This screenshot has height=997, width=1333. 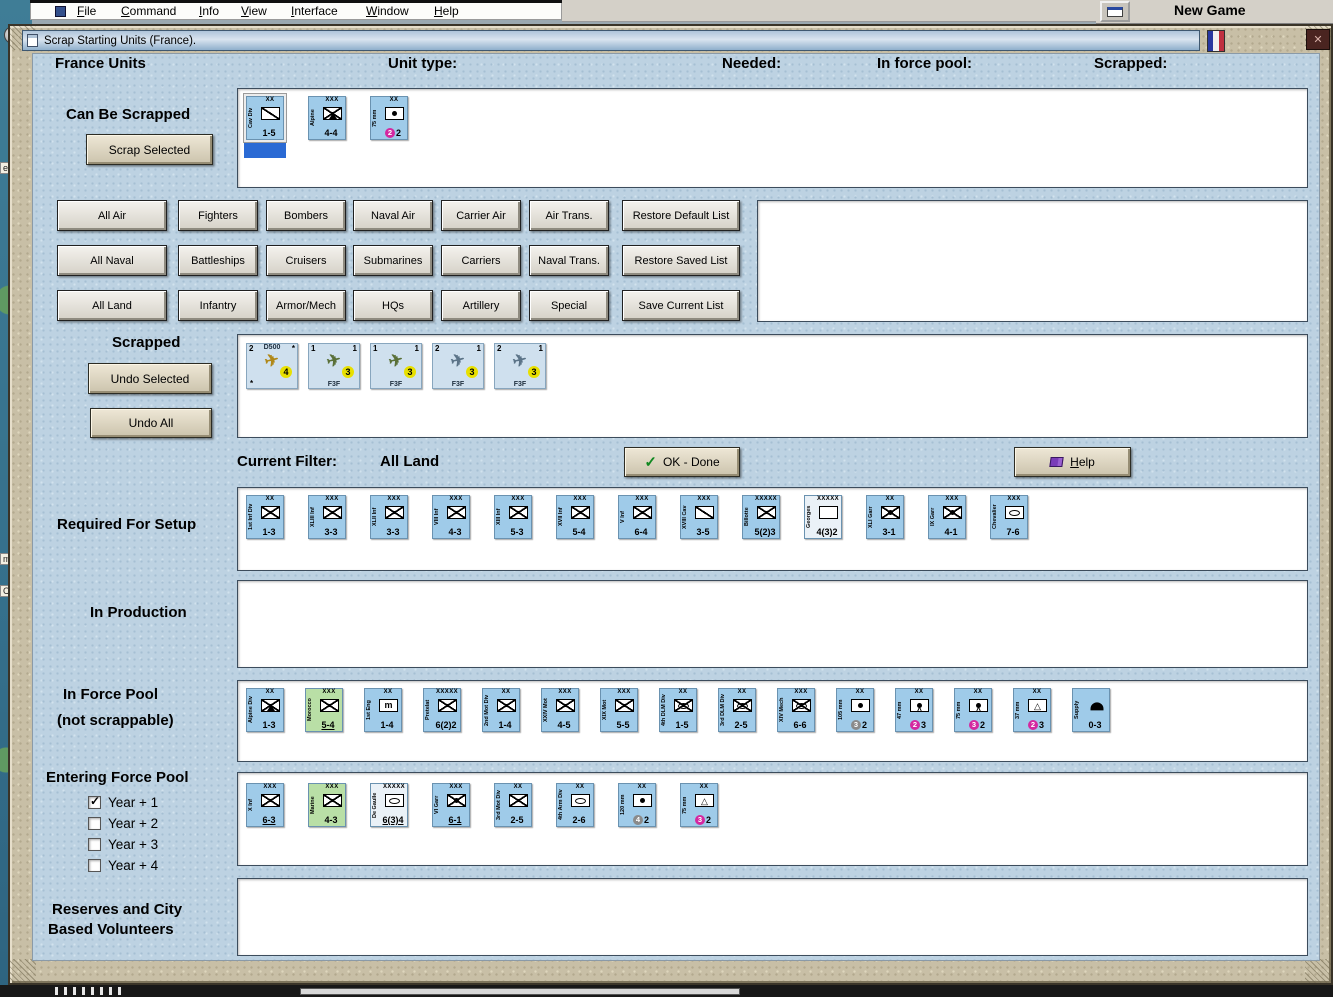 What do you see at coordinates (150, 378) in the screenshot?
I see `undo-selected-button: Undo Selected` at bounding box center [150, 378].